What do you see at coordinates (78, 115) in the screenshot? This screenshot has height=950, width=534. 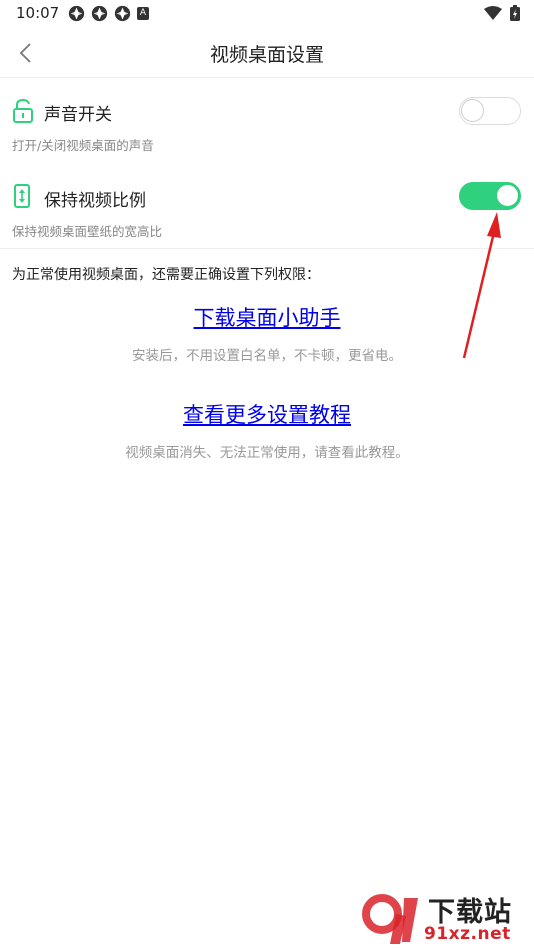 I see `setting-sound-title: 声音开关` at bounding box center [78, 115].